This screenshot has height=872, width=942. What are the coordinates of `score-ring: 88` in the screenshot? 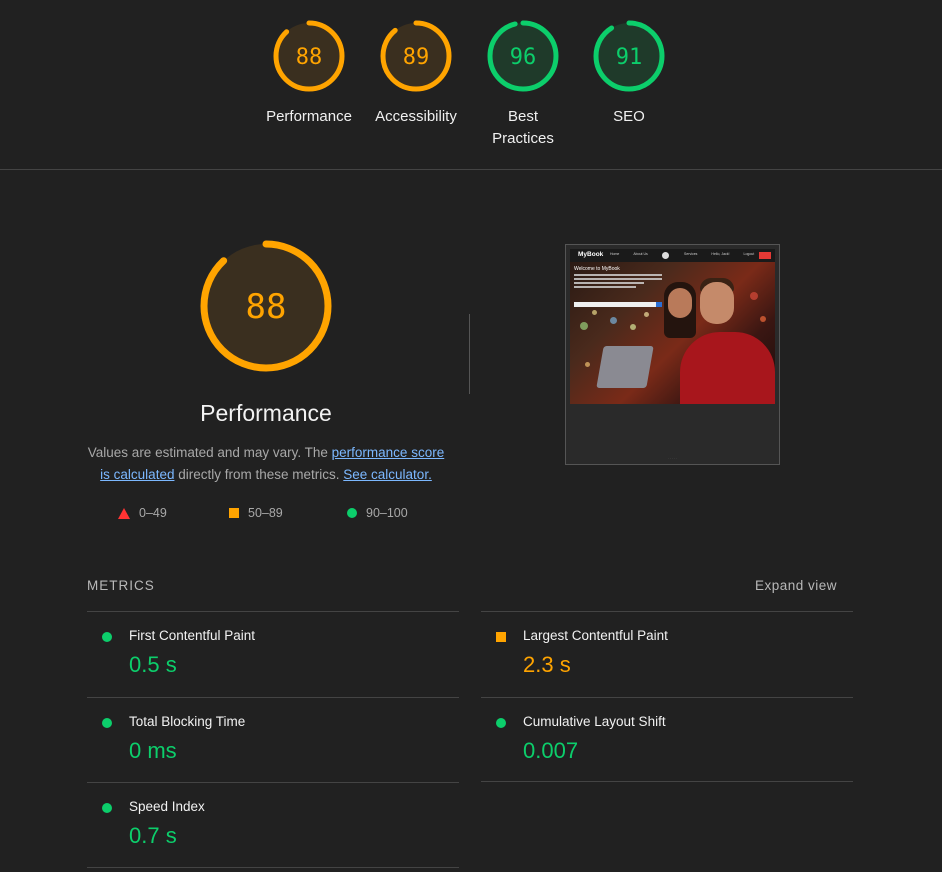 It's located at (309, 56).